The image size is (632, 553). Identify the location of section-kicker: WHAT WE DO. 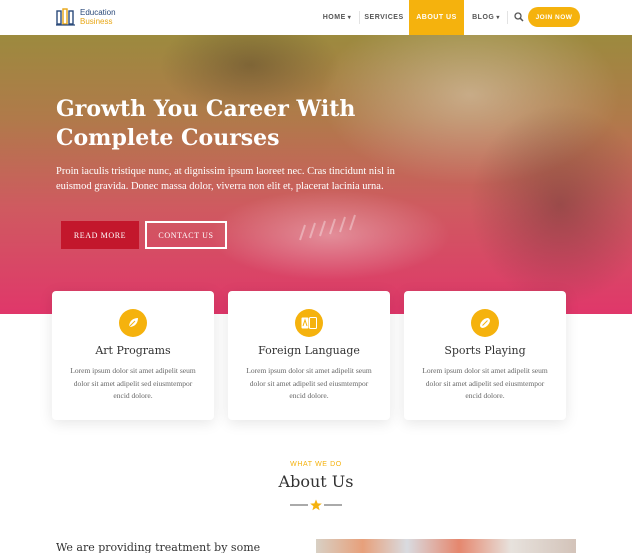
(316, 464).